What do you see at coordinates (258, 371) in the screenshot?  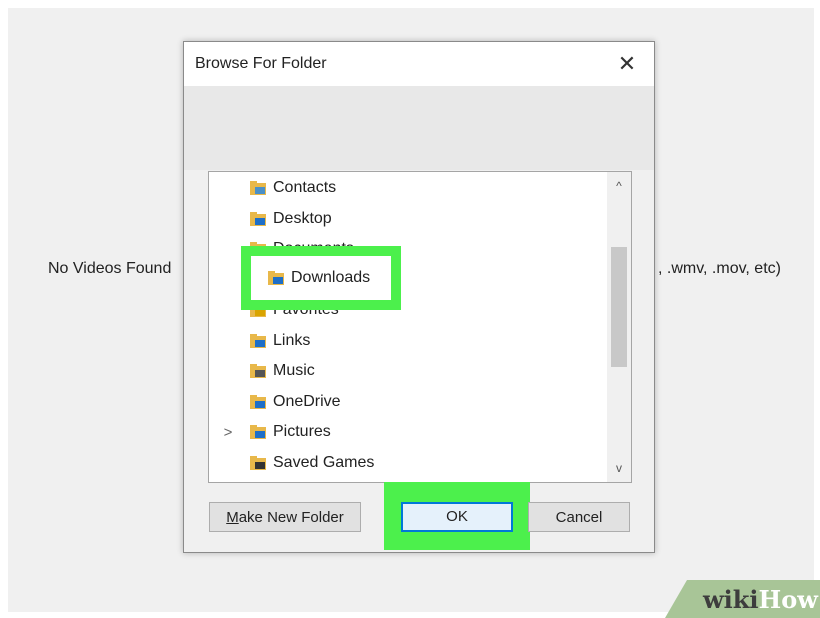 I see `music-folder-icon` at bounding box center [258, 371].